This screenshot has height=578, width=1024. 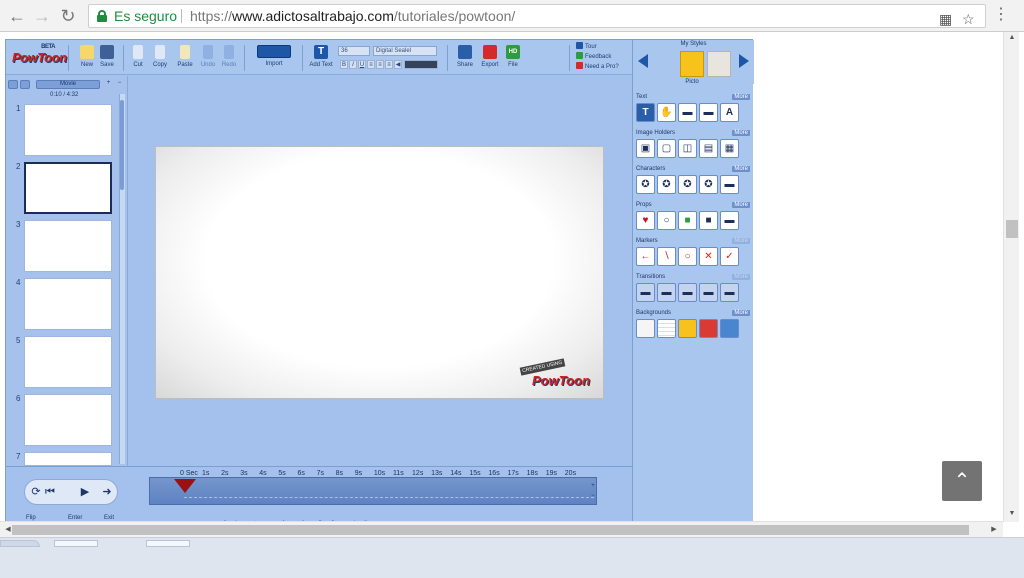 What do you see at coordinates (729, 220) in the screenshot?
I see `prop-item: ▬` at bounding box center [729, 220].